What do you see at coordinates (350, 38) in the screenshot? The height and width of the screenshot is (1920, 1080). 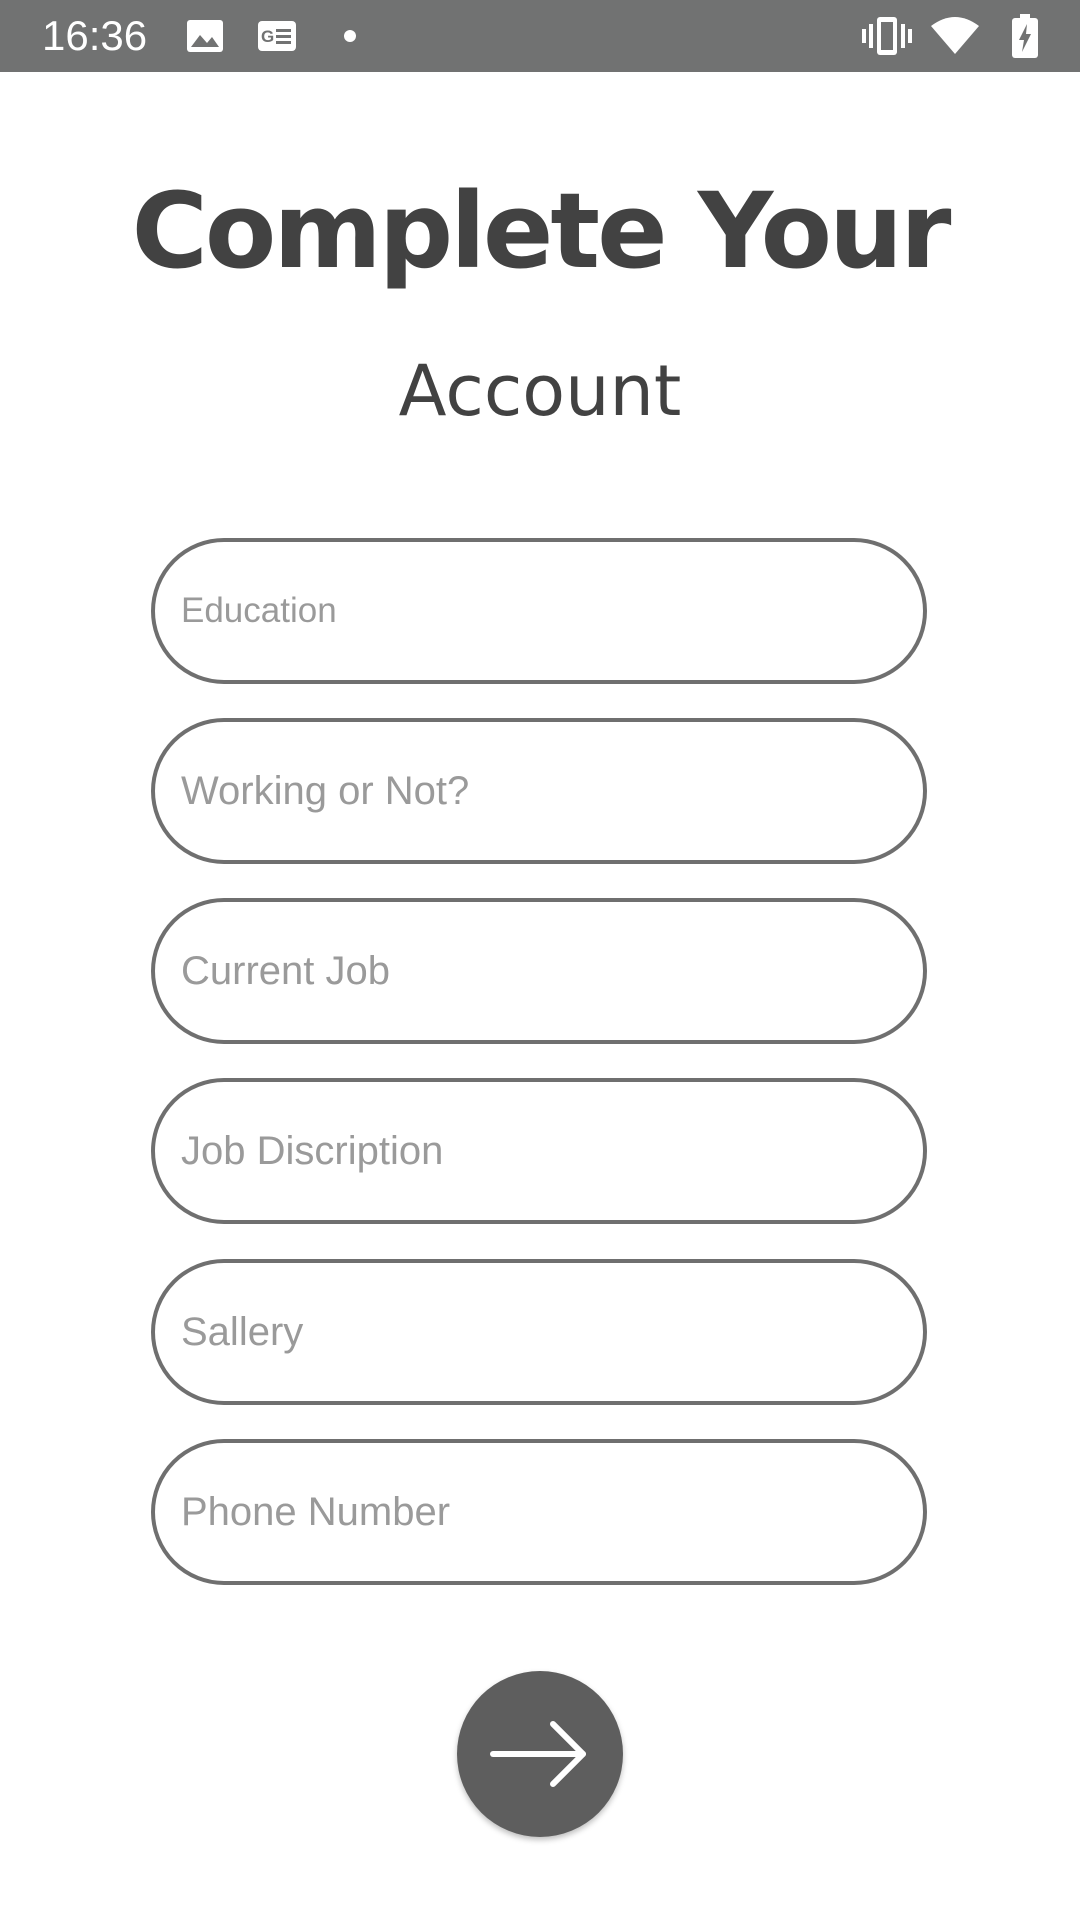 I see `dot-icon` at bounding box center [350, 38].